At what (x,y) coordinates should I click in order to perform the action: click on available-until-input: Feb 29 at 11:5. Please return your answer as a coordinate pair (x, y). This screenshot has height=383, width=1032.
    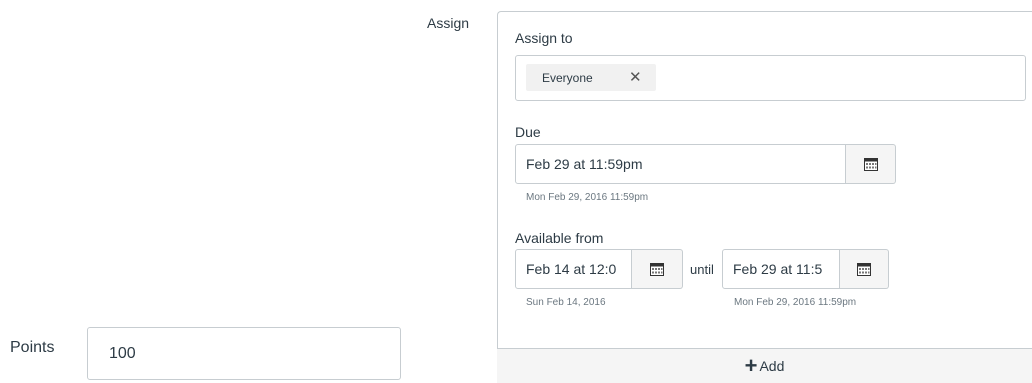
    Looking at the image, I should click on (781, 269).